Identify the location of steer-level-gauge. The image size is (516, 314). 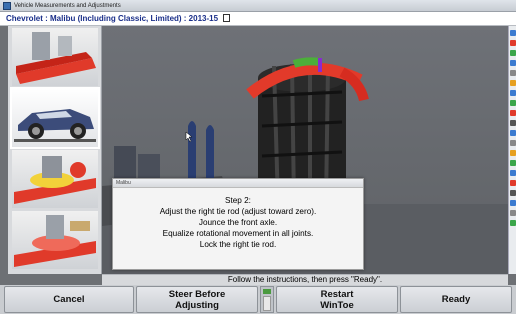
(267, 299).